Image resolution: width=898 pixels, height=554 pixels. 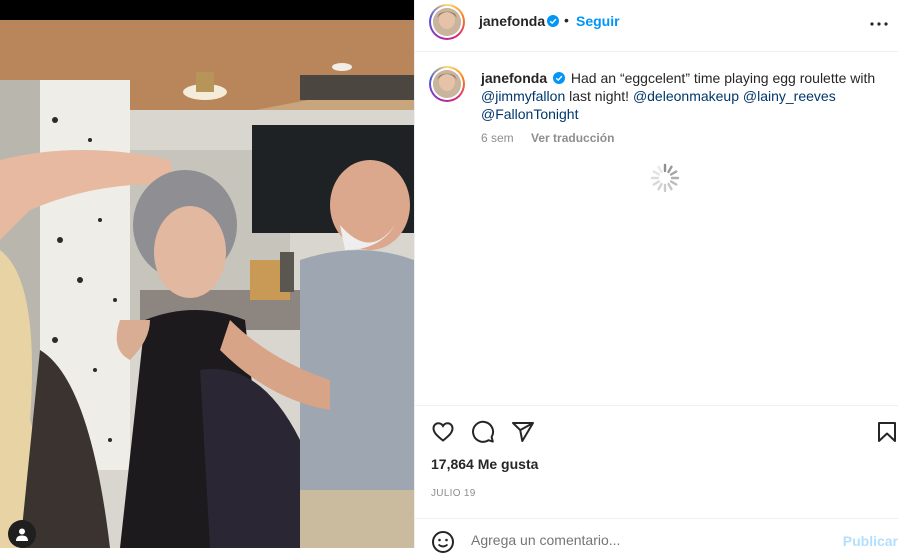 What do you see at coordinates (530, 114) in the screenshot?
I see `mention-link: @FallonTonight` at bounding box center [530, 114].